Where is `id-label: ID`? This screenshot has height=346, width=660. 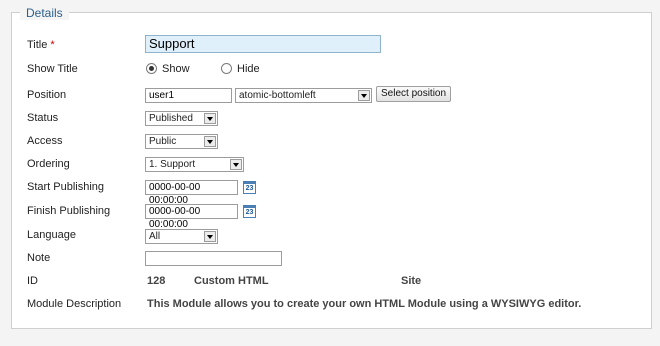 id-label: ID is located at coordinates (32, 281).